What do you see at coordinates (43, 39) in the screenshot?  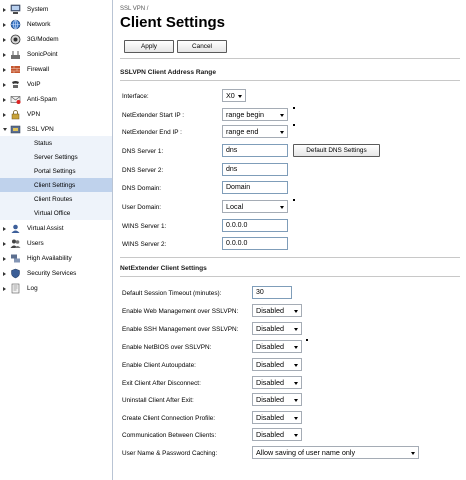 I see `sidebar-item-label: 3G/Modem` at bounding box center [43, 39].